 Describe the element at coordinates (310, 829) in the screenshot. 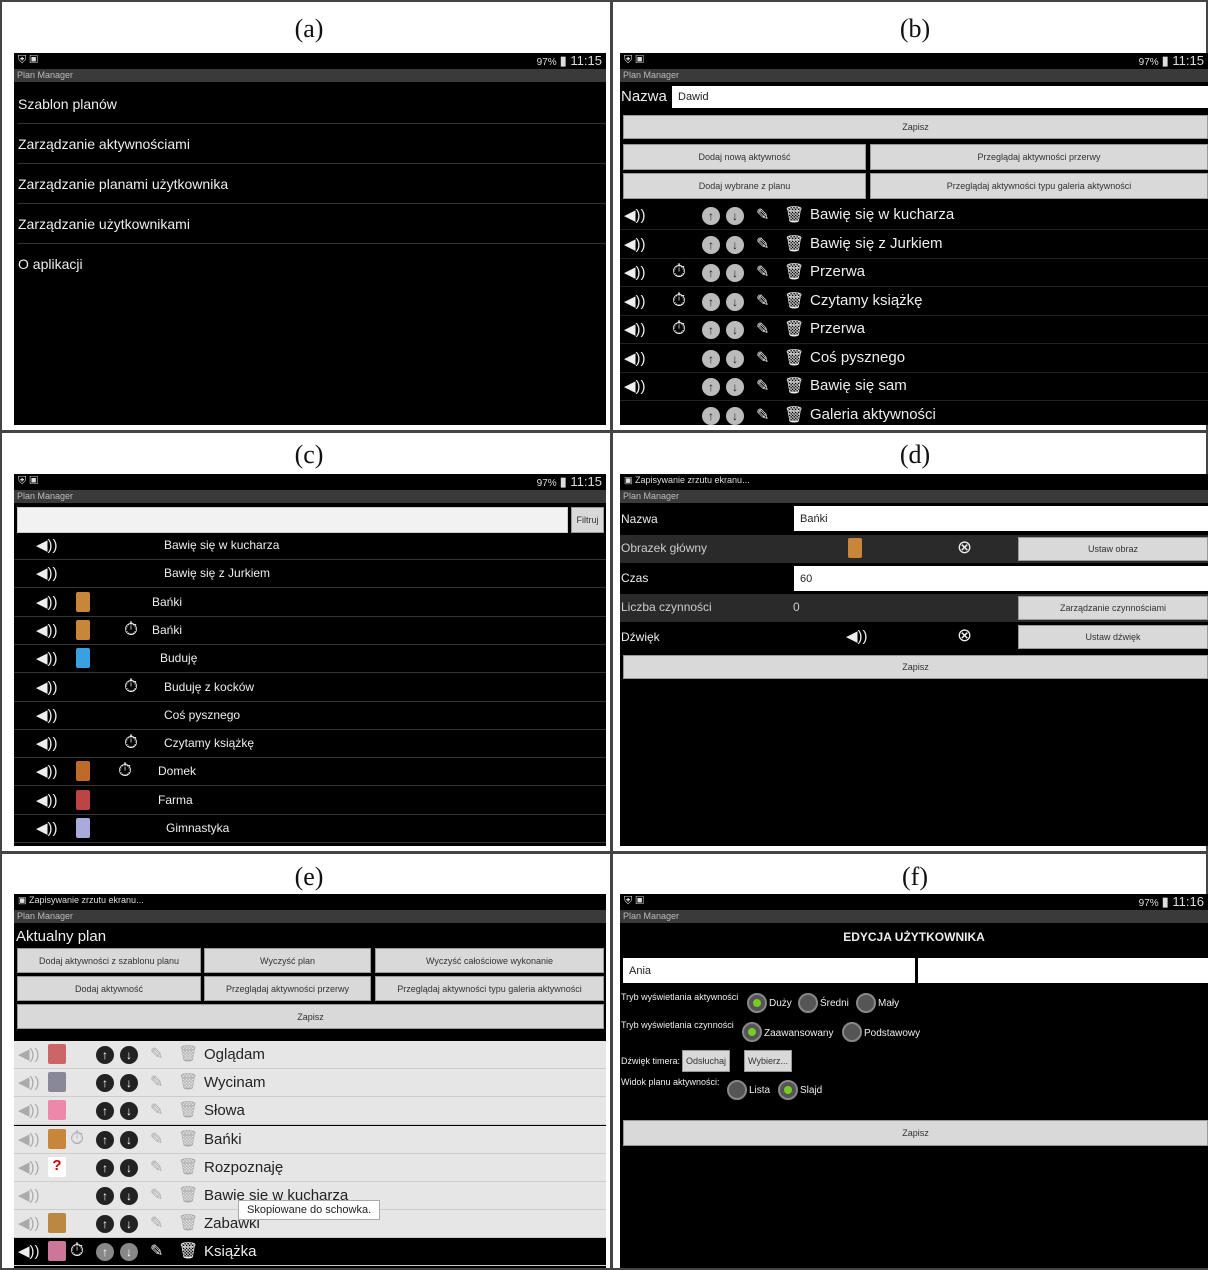

I see `list-item: ◀)) Gimnastyka` at that location.